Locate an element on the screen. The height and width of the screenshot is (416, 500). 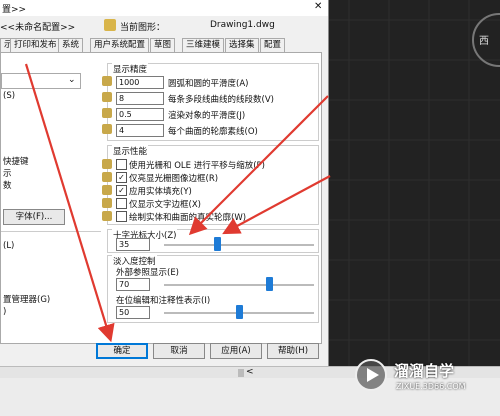
crosshair-size-group: 十字光标大小(Z) 35 is located at coordinates (213, 241).